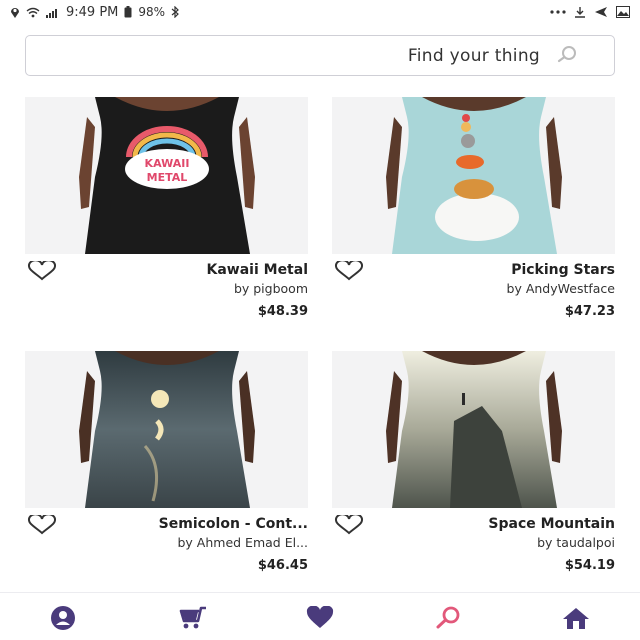 The image size is (640, 640). Describe the element at coordinates (53, 12) in the screenshot. I see `signal-icon` at that location.